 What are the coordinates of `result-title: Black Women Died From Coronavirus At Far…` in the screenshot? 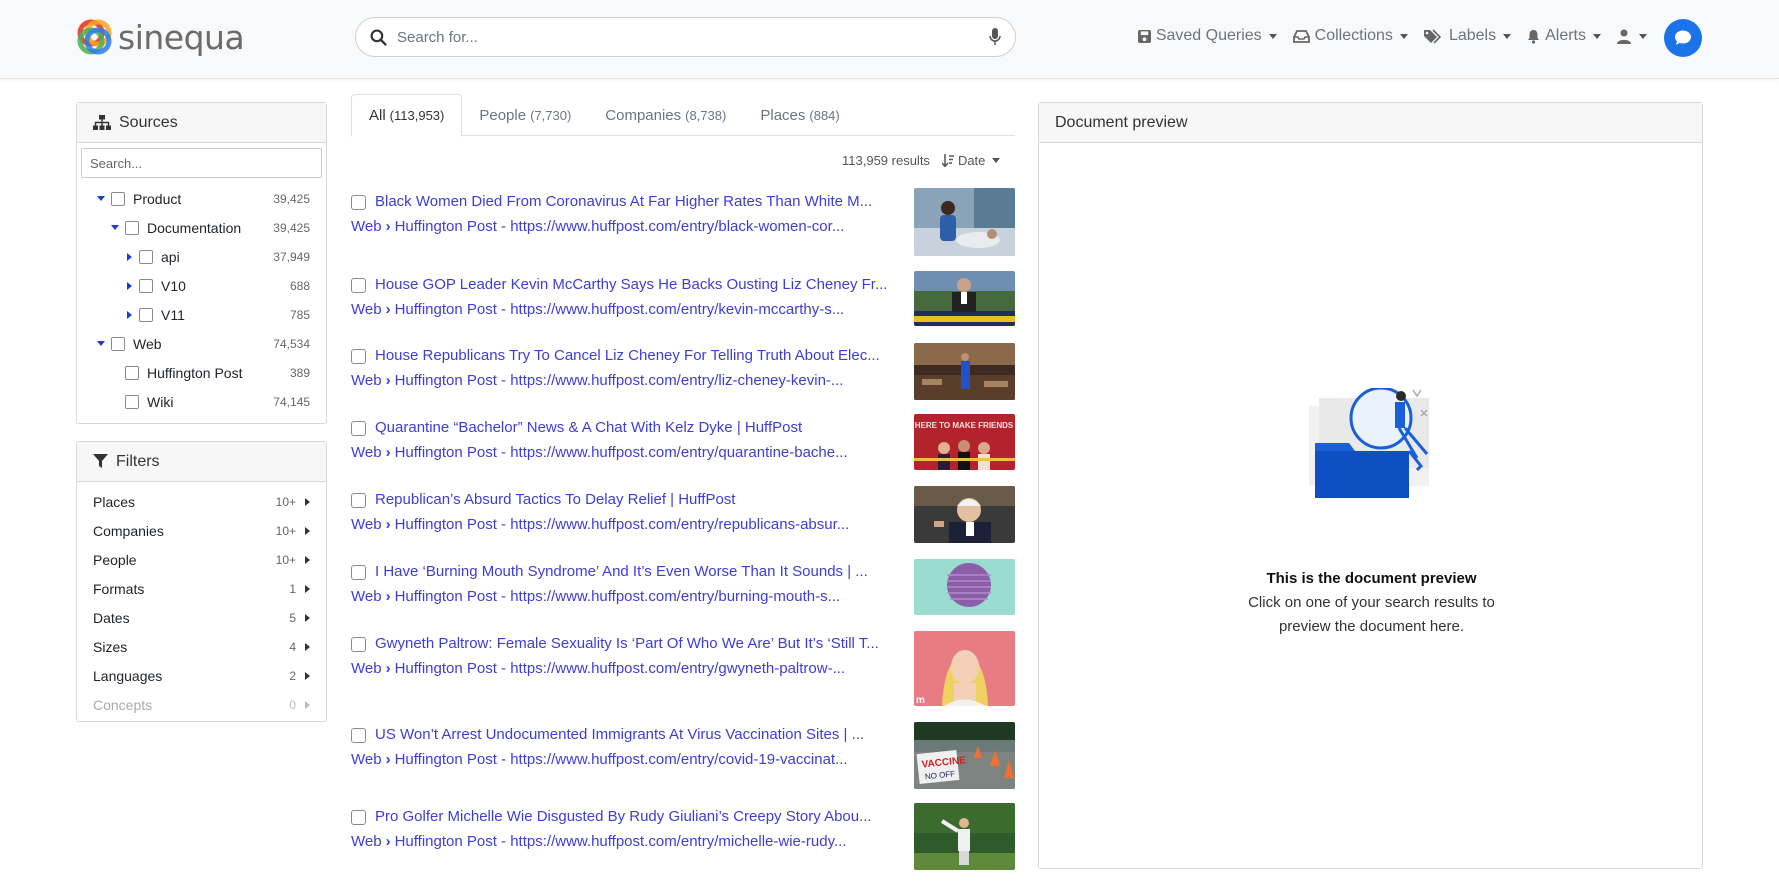 It's located at (647, 201).